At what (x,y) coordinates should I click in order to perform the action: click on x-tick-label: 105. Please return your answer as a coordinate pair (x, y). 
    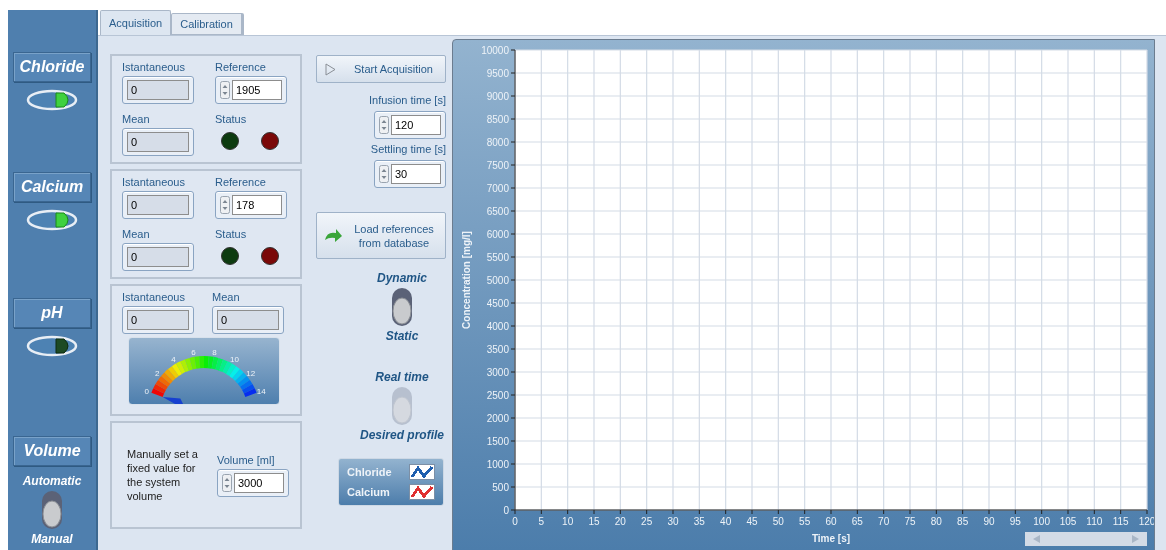
    Looking at the image, I should click on (1068, 521).